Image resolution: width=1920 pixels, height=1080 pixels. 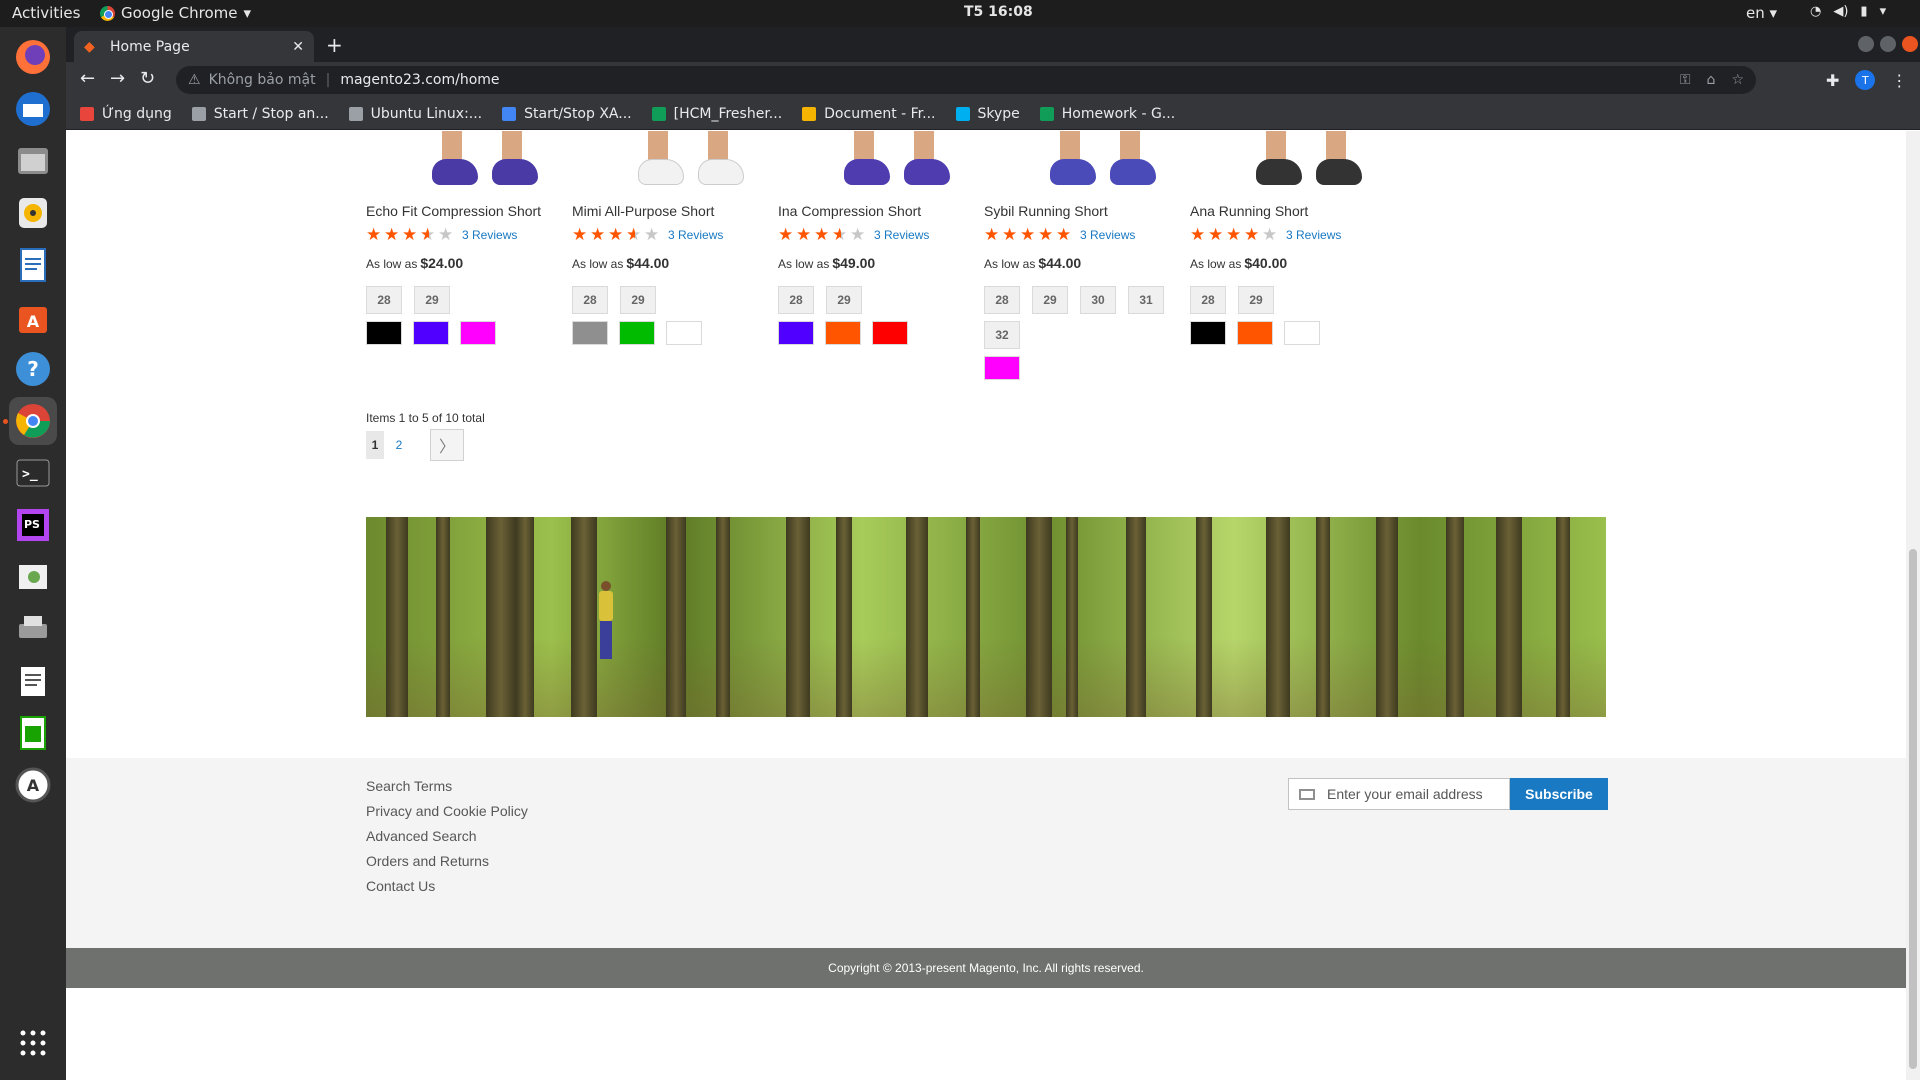 I want to click on minimize-button, so click(x=1866, y=44).